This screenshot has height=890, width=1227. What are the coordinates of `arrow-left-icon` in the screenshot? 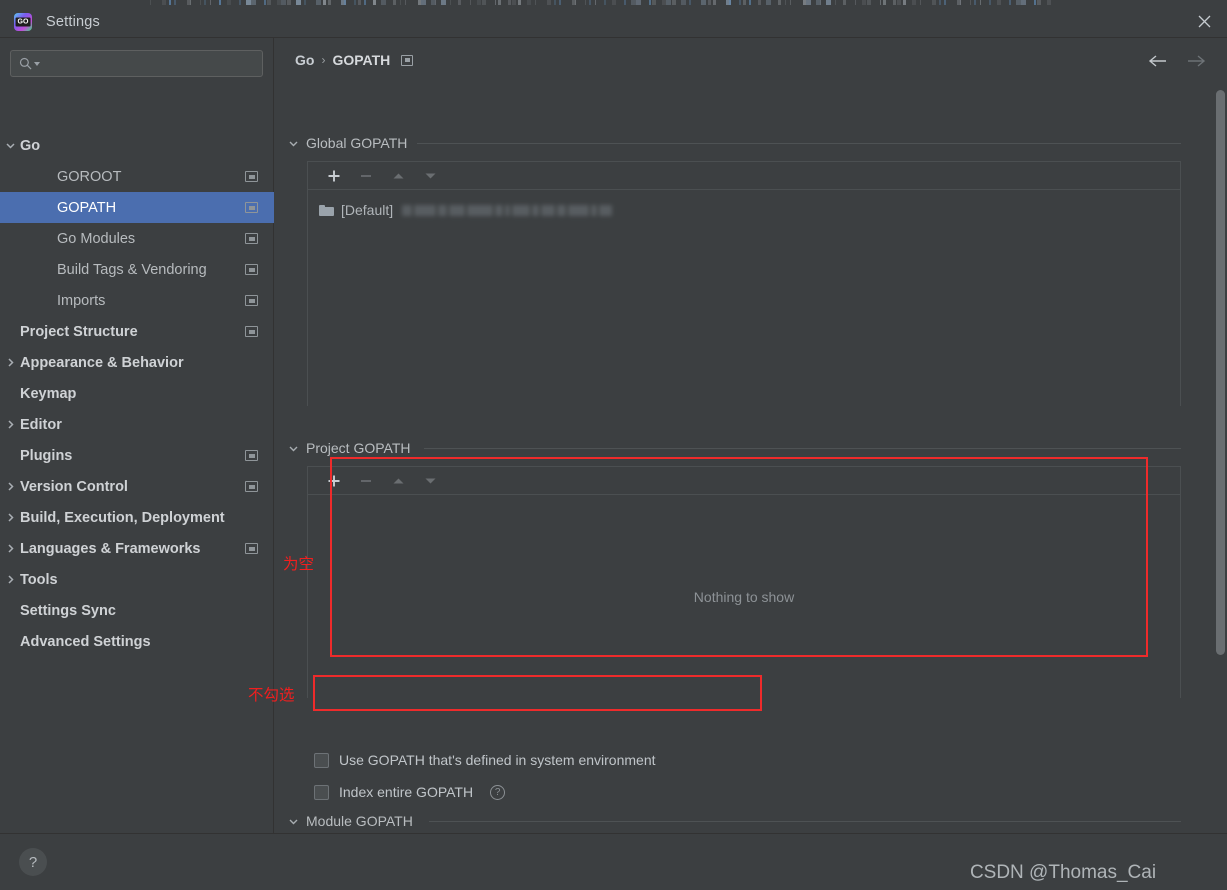 It's located at (1157, 61).